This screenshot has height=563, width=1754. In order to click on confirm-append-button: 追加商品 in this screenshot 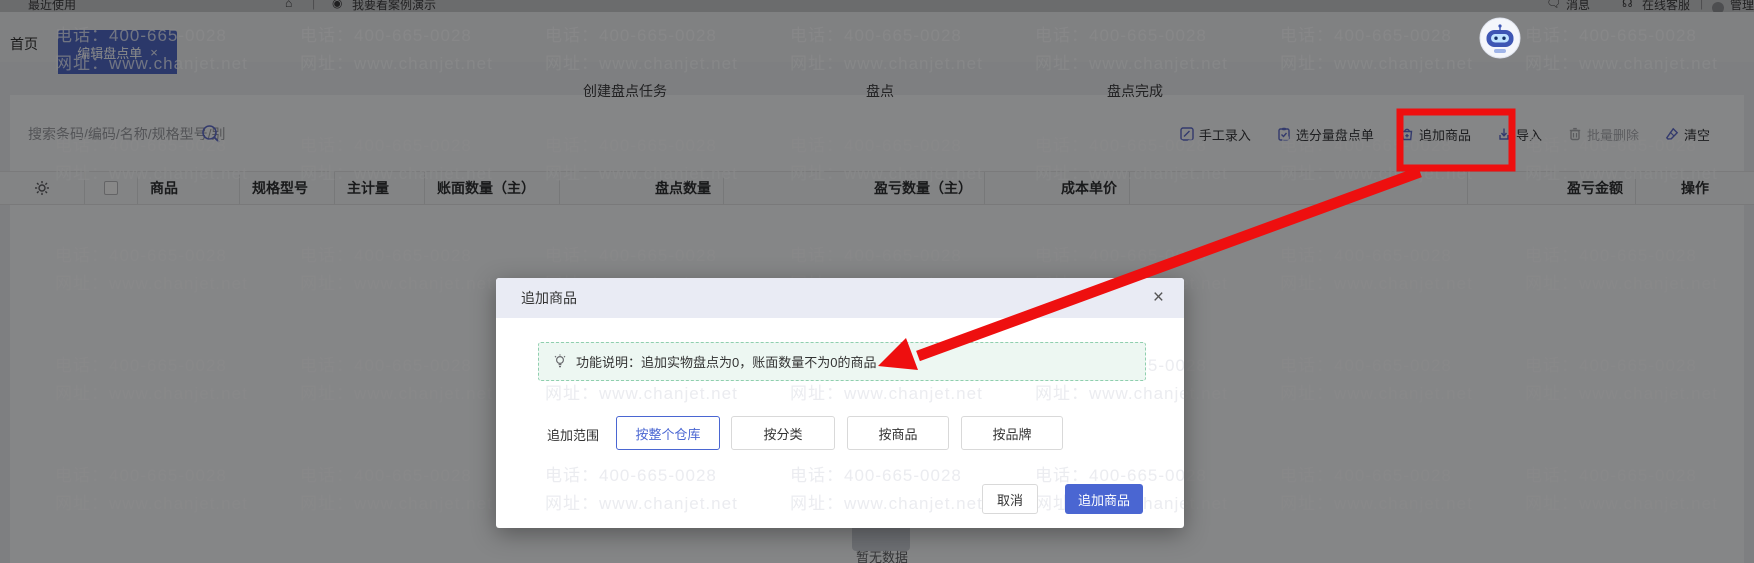, I will do `click(1104, 499)`.